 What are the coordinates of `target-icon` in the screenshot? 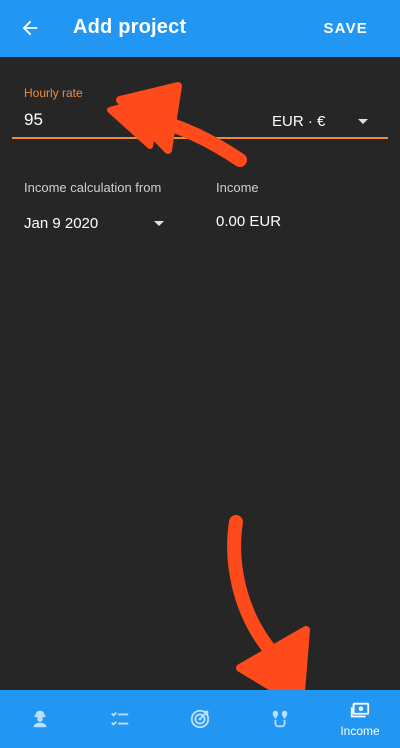 It's located at (200, 719).